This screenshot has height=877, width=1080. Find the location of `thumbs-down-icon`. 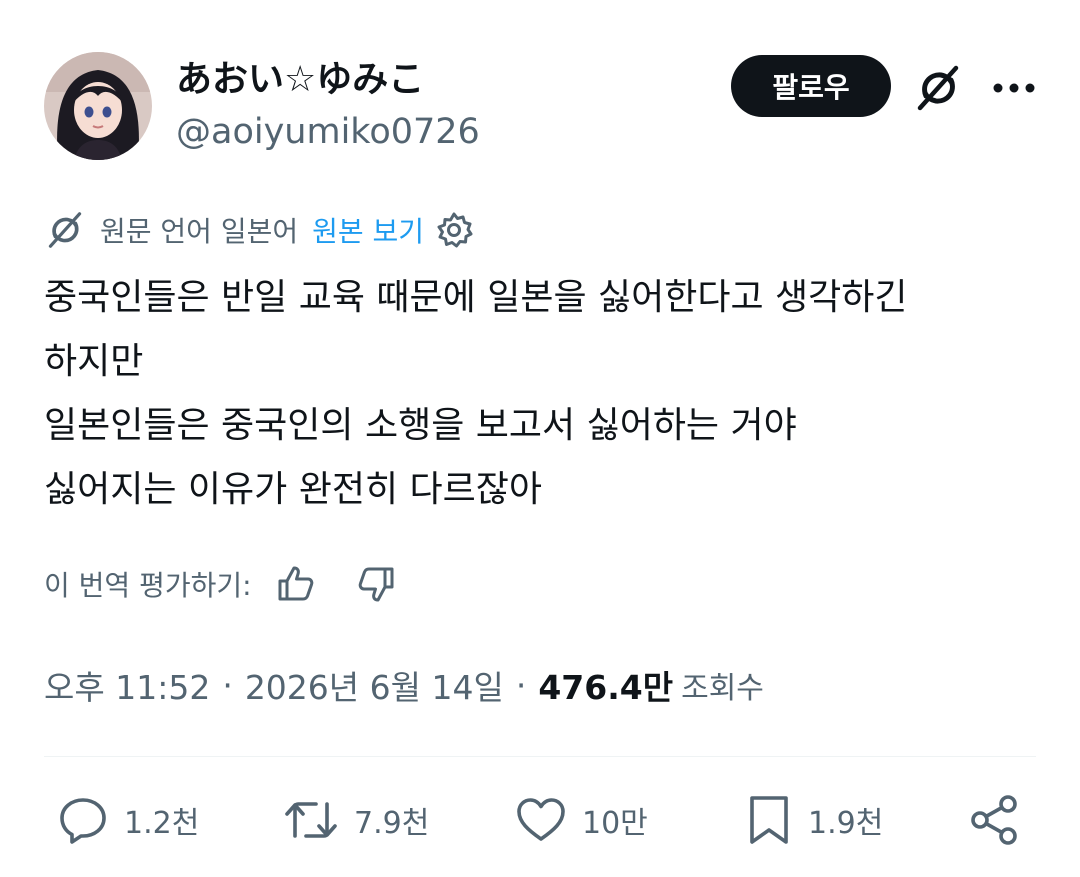

thumbs-down-icon is located at coordinates (376, 584).